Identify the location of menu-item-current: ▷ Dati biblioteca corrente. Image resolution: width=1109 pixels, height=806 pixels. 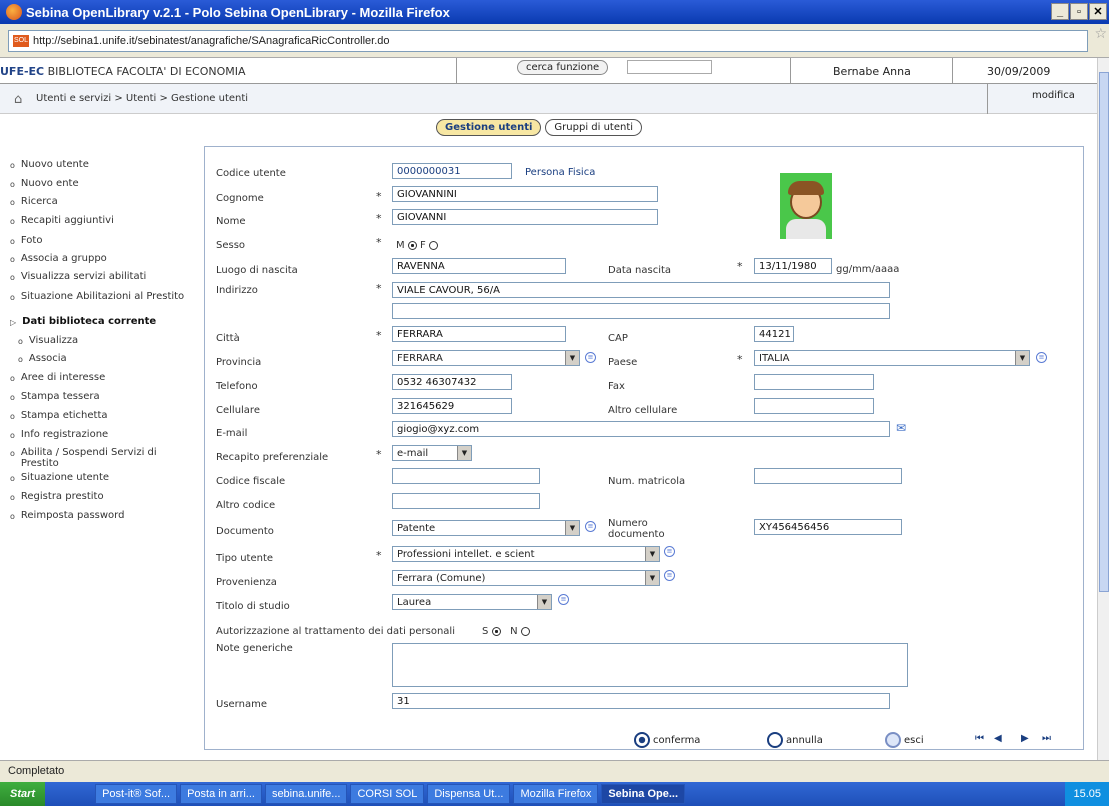
(83, 322).